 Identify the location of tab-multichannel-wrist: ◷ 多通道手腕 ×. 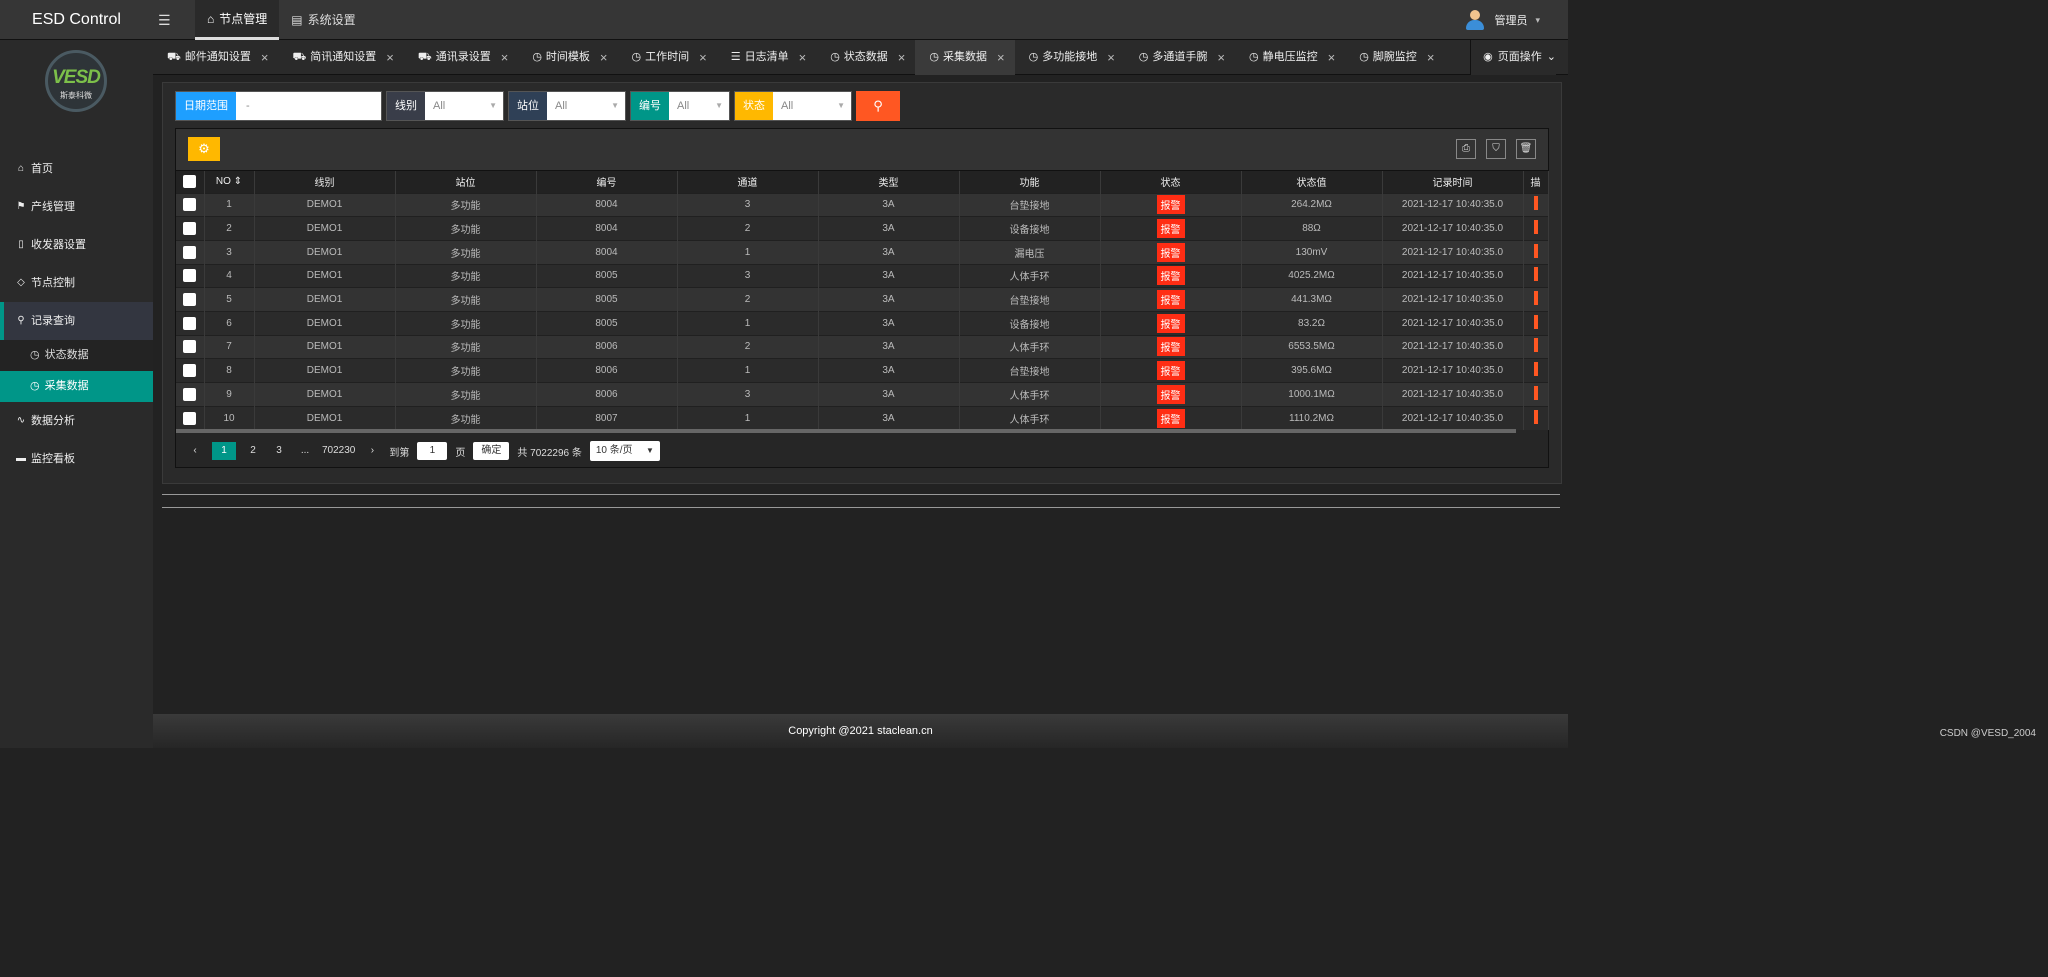
(1180, 57).